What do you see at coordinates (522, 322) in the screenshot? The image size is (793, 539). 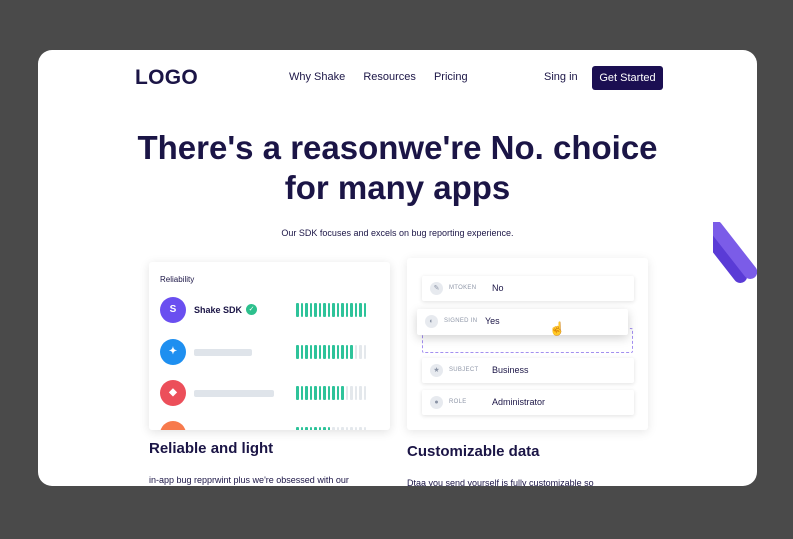 I see `field-signed-in: ◐ SIGNED IN Yes ☝` at bounding box center [522, 322].